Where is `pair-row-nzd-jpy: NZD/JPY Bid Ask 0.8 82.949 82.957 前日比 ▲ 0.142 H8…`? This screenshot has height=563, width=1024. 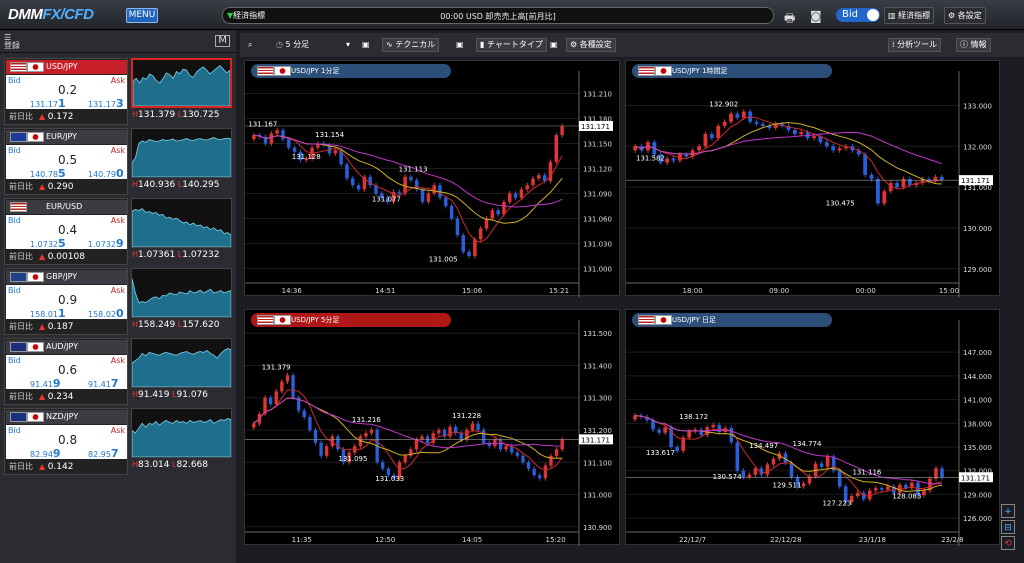 pair-row-nzd-jpy: NZD/JPY Bid Ask 0.8 82.949 82.957 前日比 ▲ 0.142 H8… is located at coordinates (118, 441).